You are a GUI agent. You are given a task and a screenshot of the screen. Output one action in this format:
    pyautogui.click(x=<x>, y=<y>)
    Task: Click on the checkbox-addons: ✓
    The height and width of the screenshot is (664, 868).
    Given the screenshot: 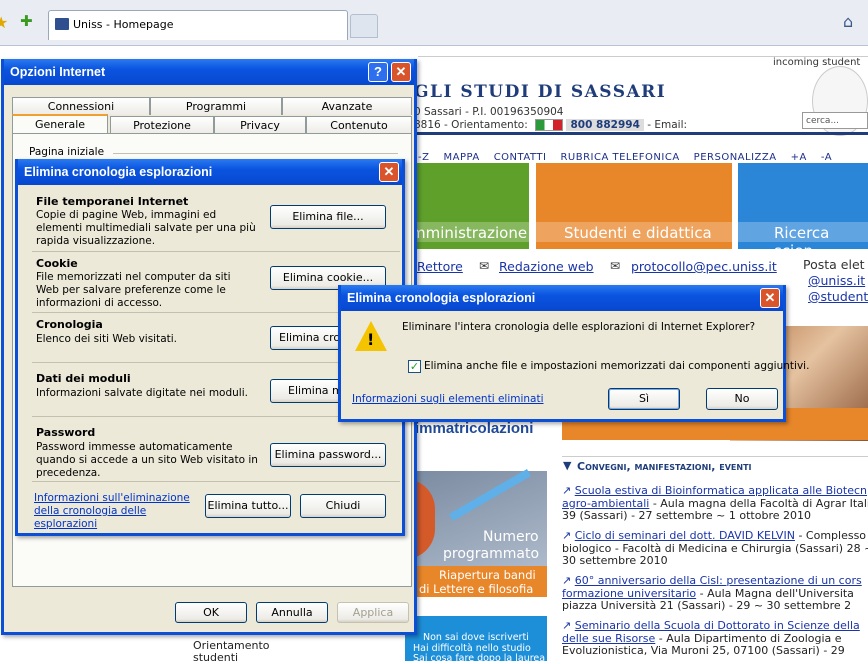 What is the action you would take?
    pyautogui.click(x=414, y=366)
    